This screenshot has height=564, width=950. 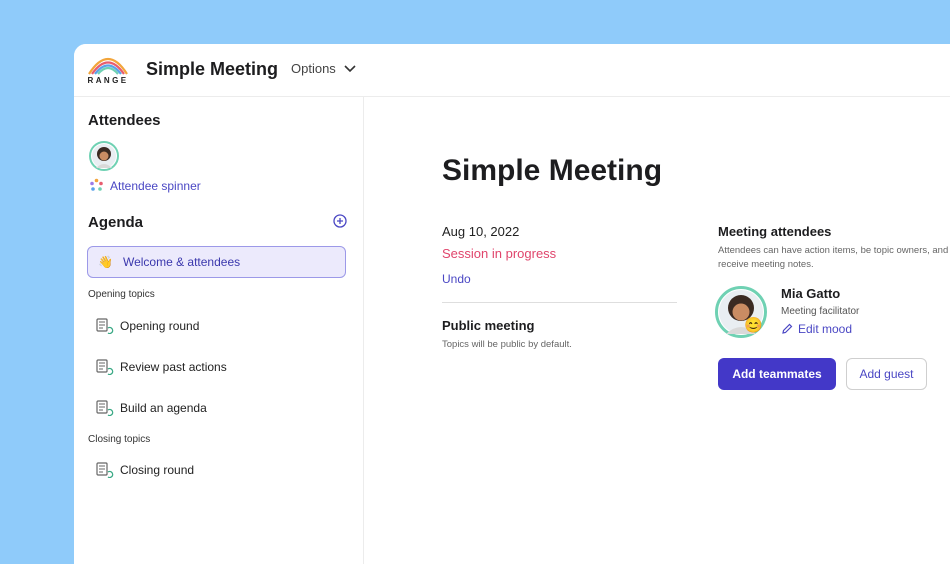 I want to click on wave-emoji-icon: 👋, so click(x=105, y=262).